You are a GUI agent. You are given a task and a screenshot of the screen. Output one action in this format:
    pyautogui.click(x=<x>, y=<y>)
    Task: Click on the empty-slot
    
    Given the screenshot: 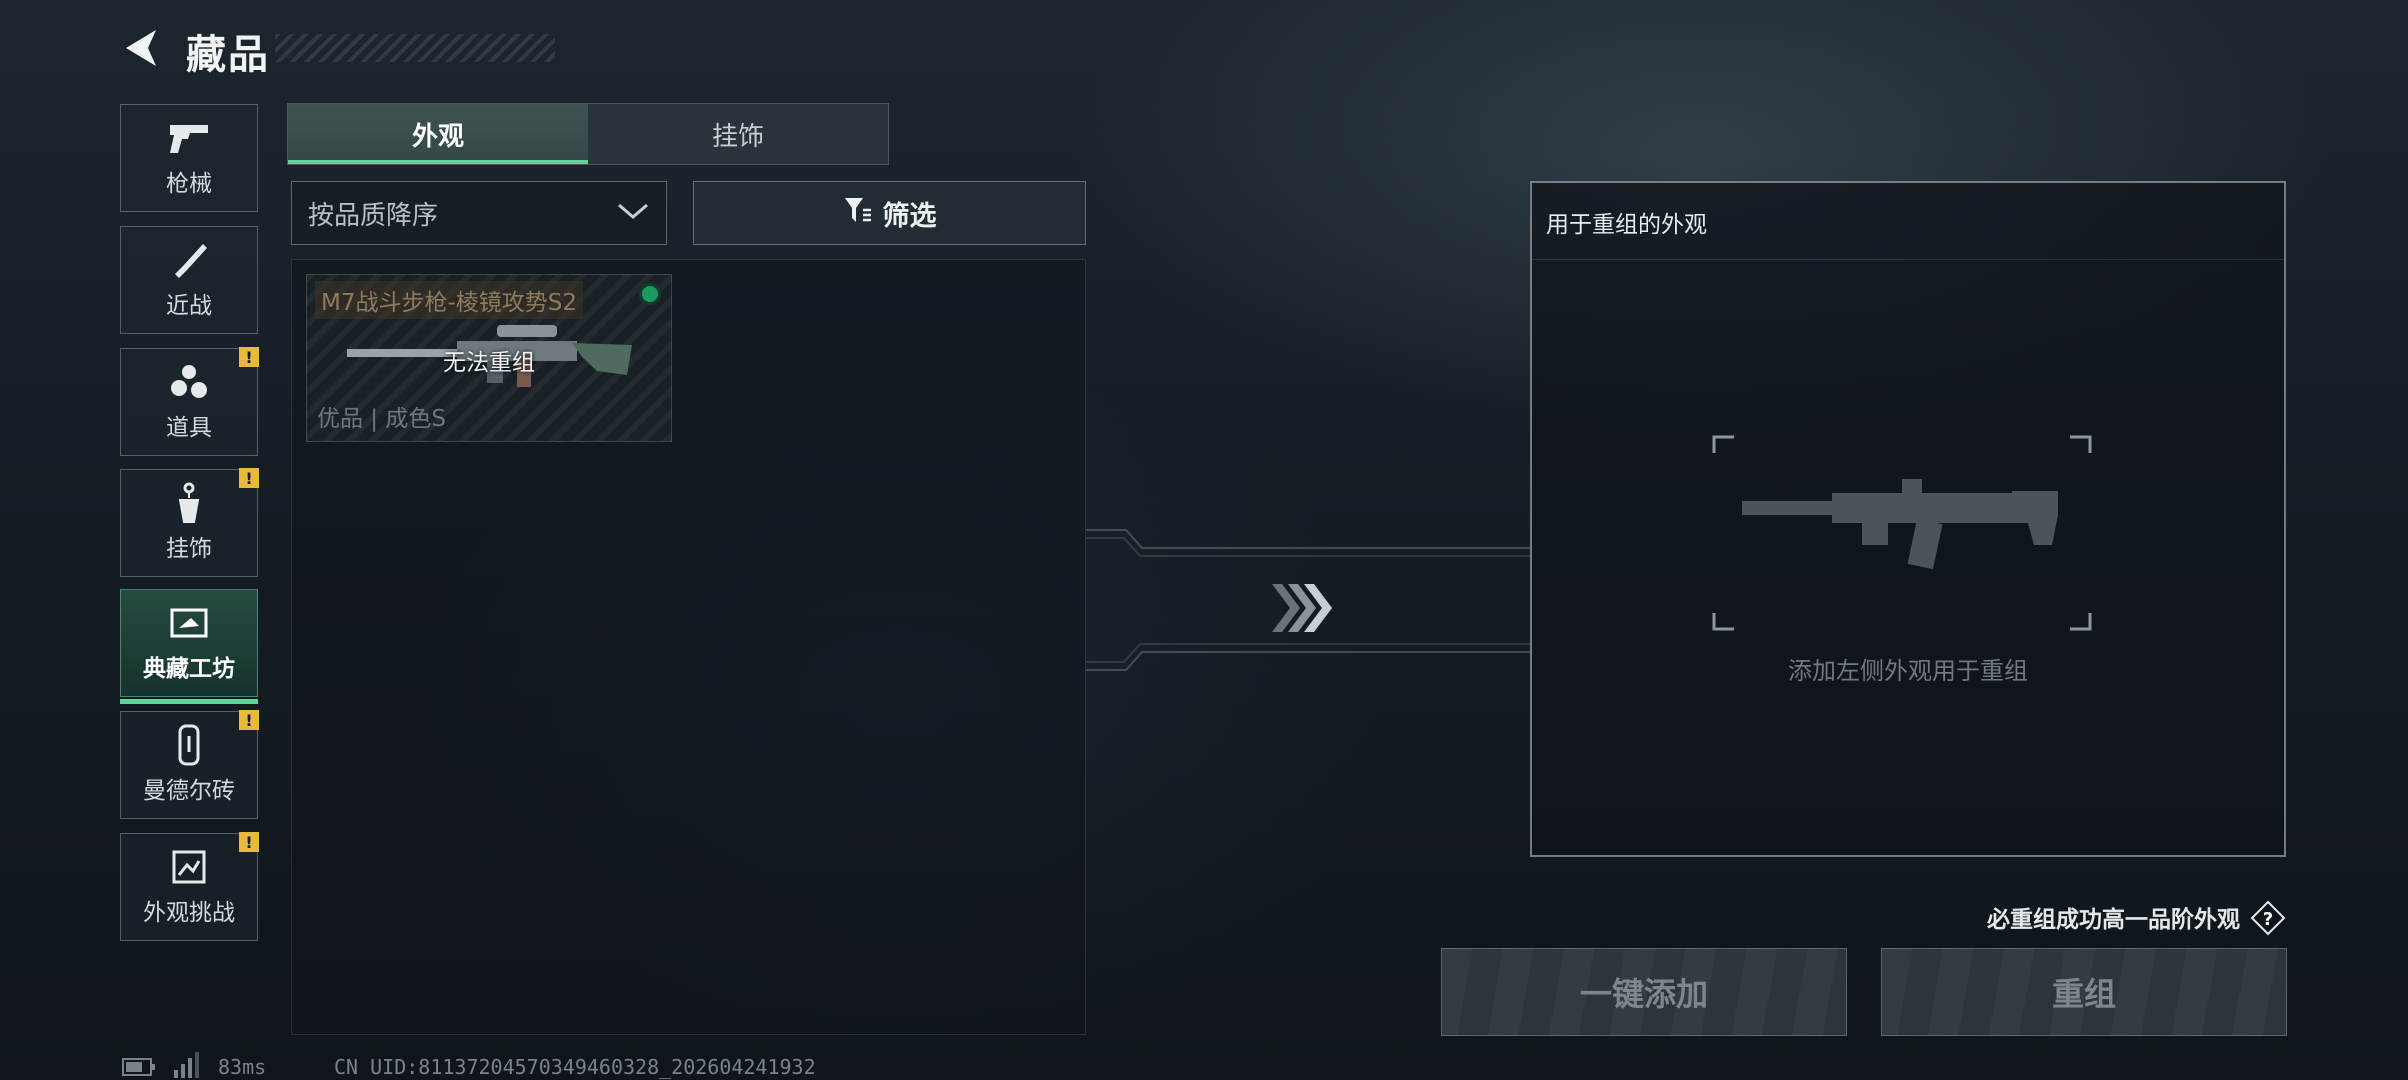 What is the action you would take?
    pyautogui.click(x=1902, y=533)
    